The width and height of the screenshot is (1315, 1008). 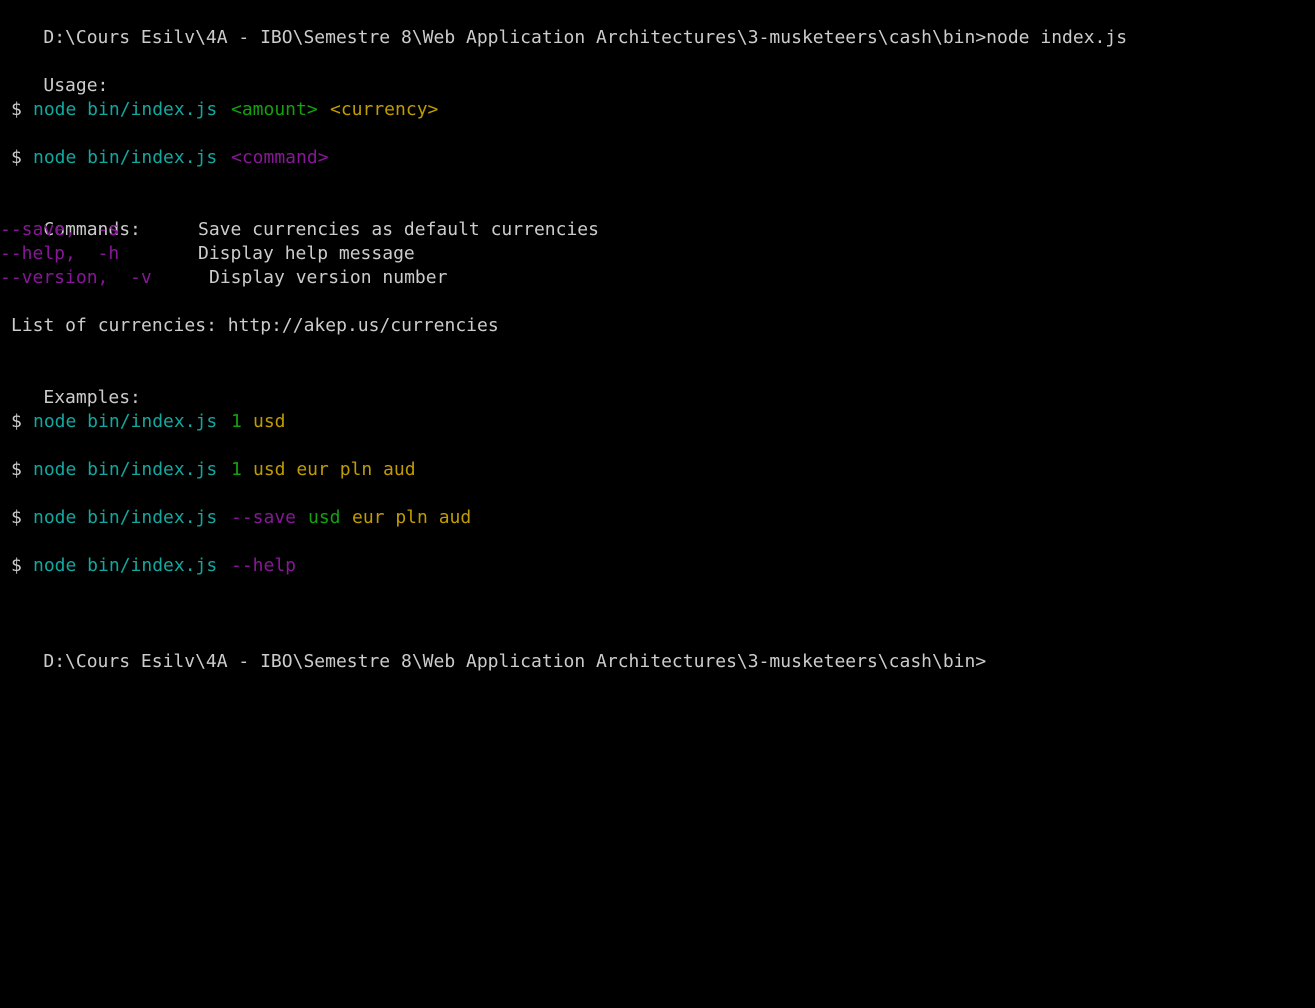 I want to click on usage-arg-currency: <currency>, so click(x=384, y=109).